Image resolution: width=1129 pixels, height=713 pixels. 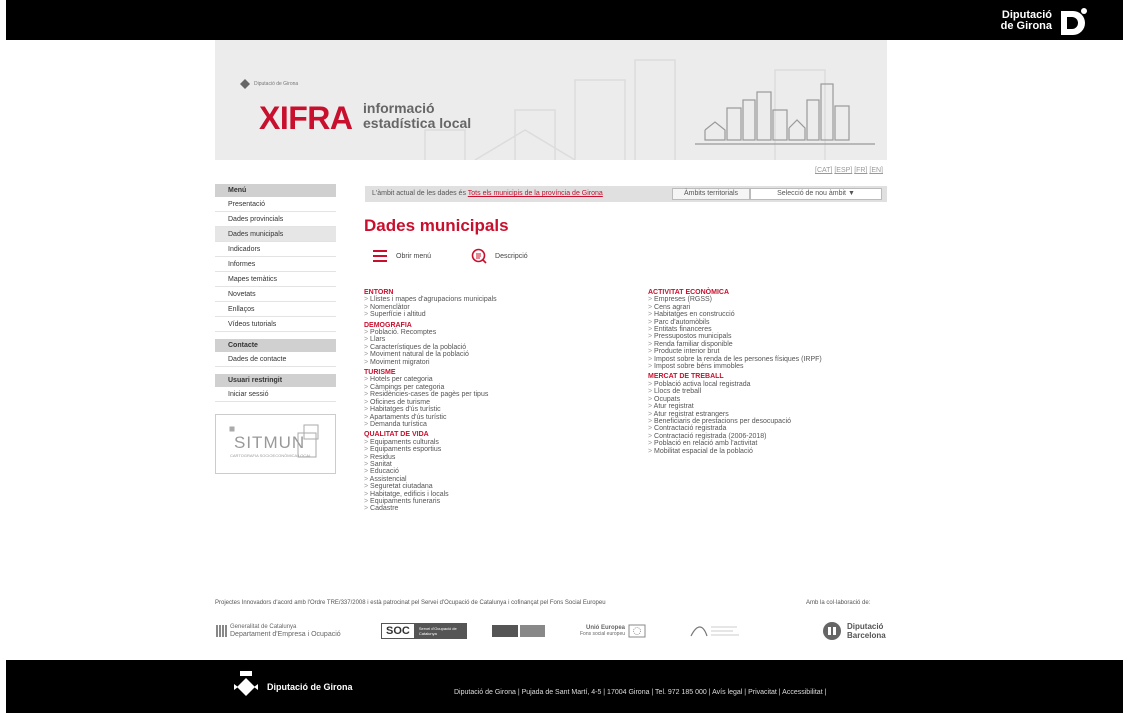 I want to click on description-label: Descripció, so click(x=511, y=256).